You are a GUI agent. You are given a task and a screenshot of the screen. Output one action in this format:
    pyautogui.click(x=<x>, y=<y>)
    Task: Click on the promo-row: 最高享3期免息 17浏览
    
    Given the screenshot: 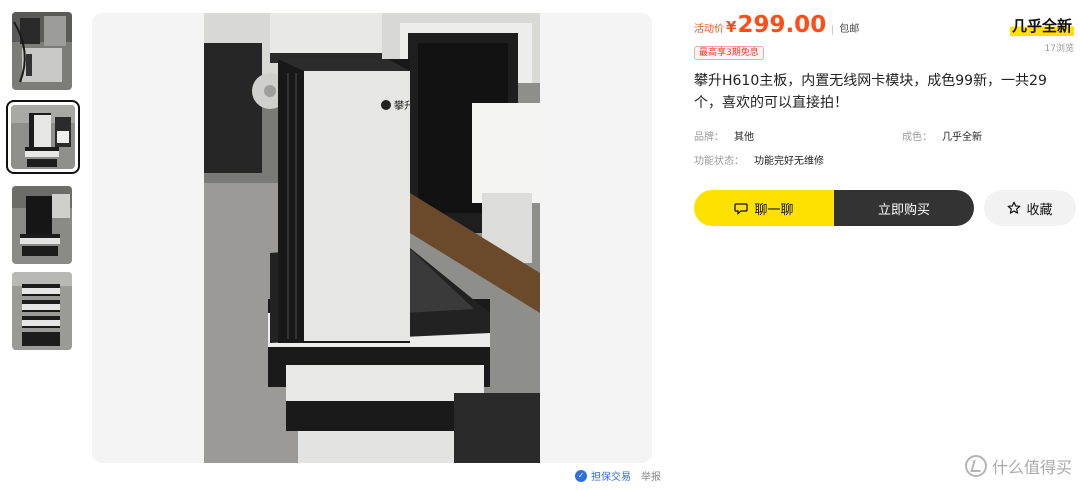 What is the action you would take?
    pyautogui.click(x=886, y=50)
    